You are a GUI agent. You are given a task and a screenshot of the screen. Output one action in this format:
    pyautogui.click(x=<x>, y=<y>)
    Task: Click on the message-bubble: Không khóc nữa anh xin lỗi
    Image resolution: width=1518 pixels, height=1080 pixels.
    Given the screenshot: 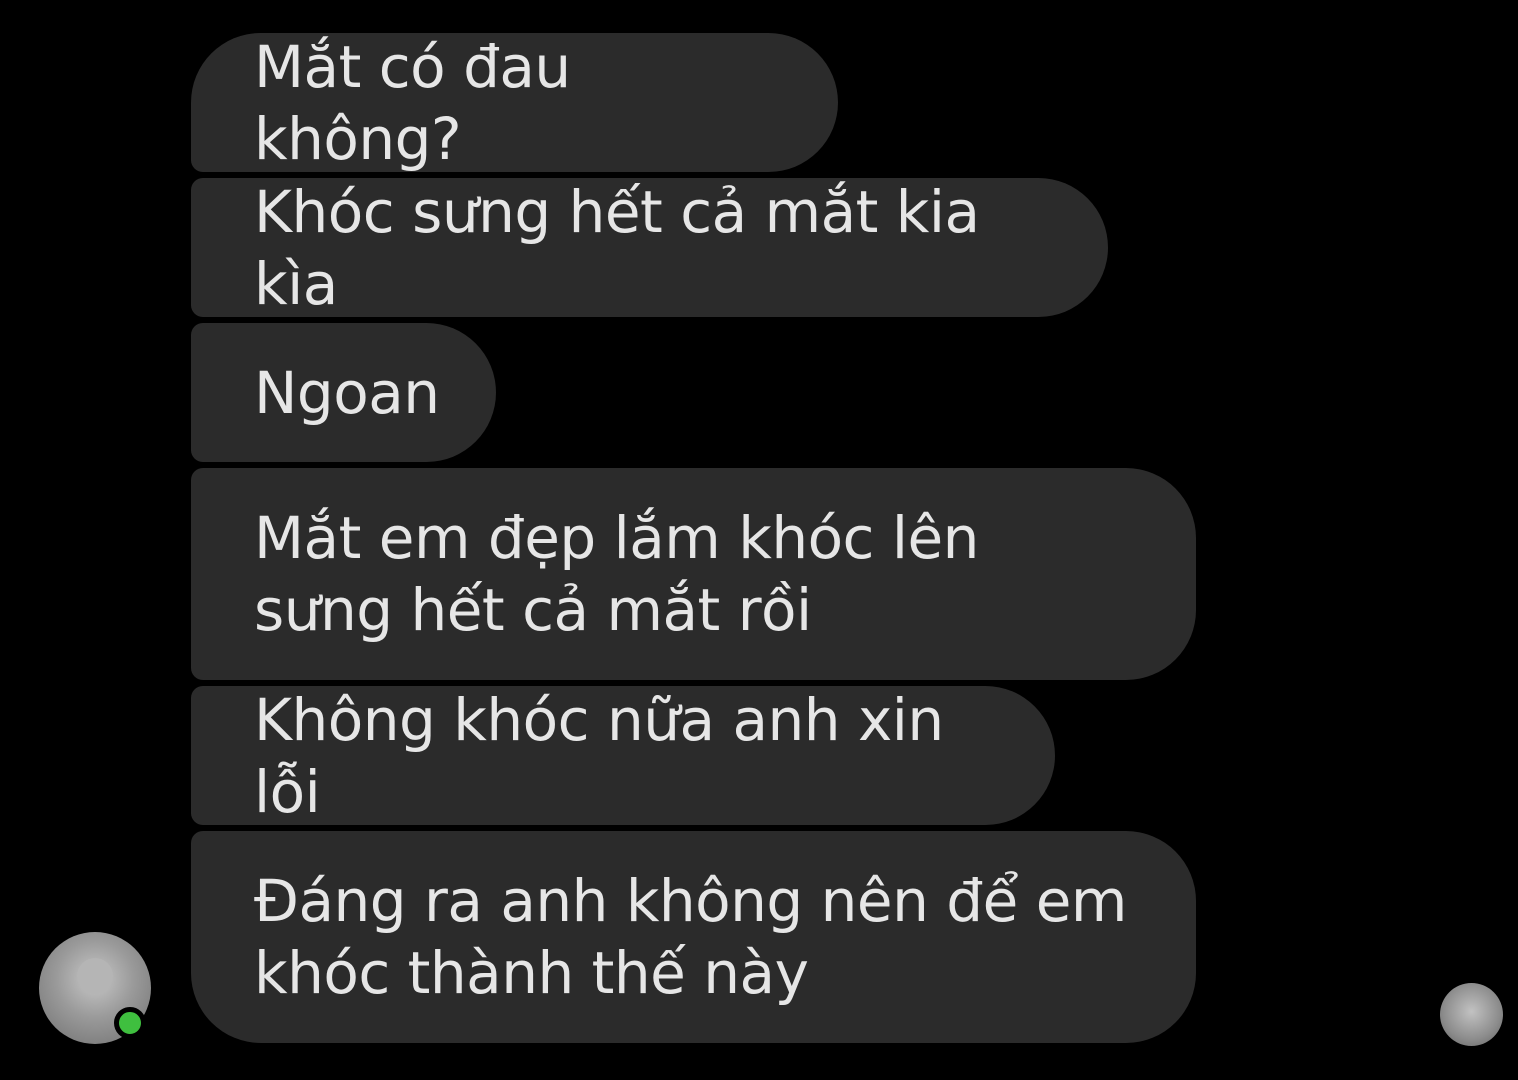 What is the action you would take?
    pyautogui.click(x=623, y=755)
    